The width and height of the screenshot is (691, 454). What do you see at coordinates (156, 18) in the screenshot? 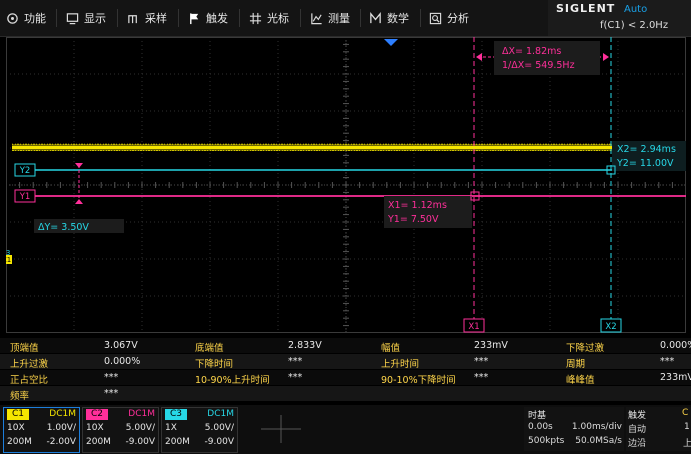
I see `menu-acquire-label: 采样` at bounding box center [156, 18].